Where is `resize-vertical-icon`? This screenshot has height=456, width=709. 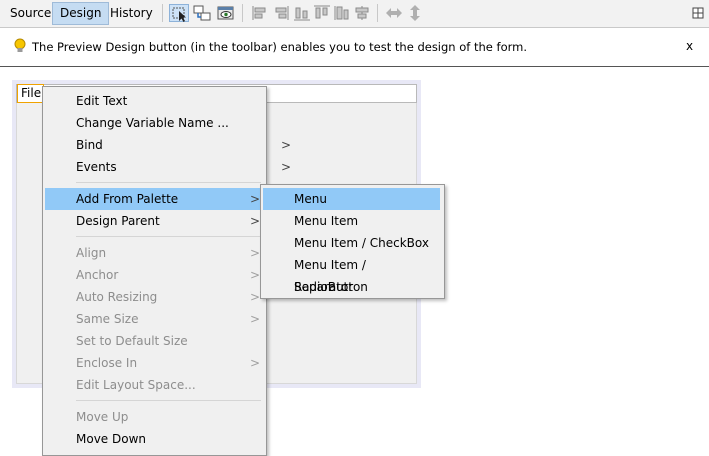
resize-vertical-icon is located at coordinates (415, 13).